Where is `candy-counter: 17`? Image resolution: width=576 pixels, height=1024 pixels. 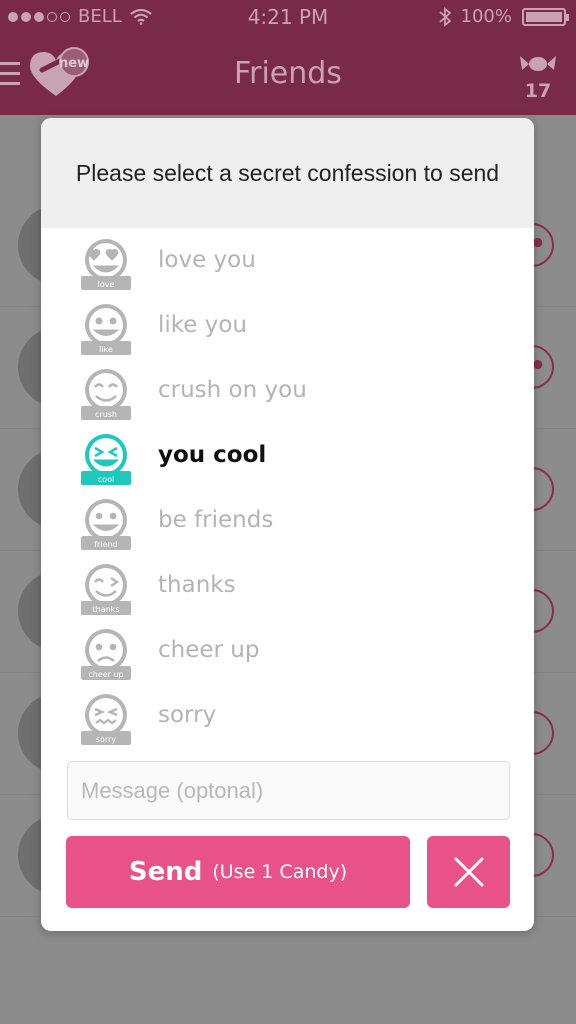
candy-counter: 17 is located at coordinates (538, 76).